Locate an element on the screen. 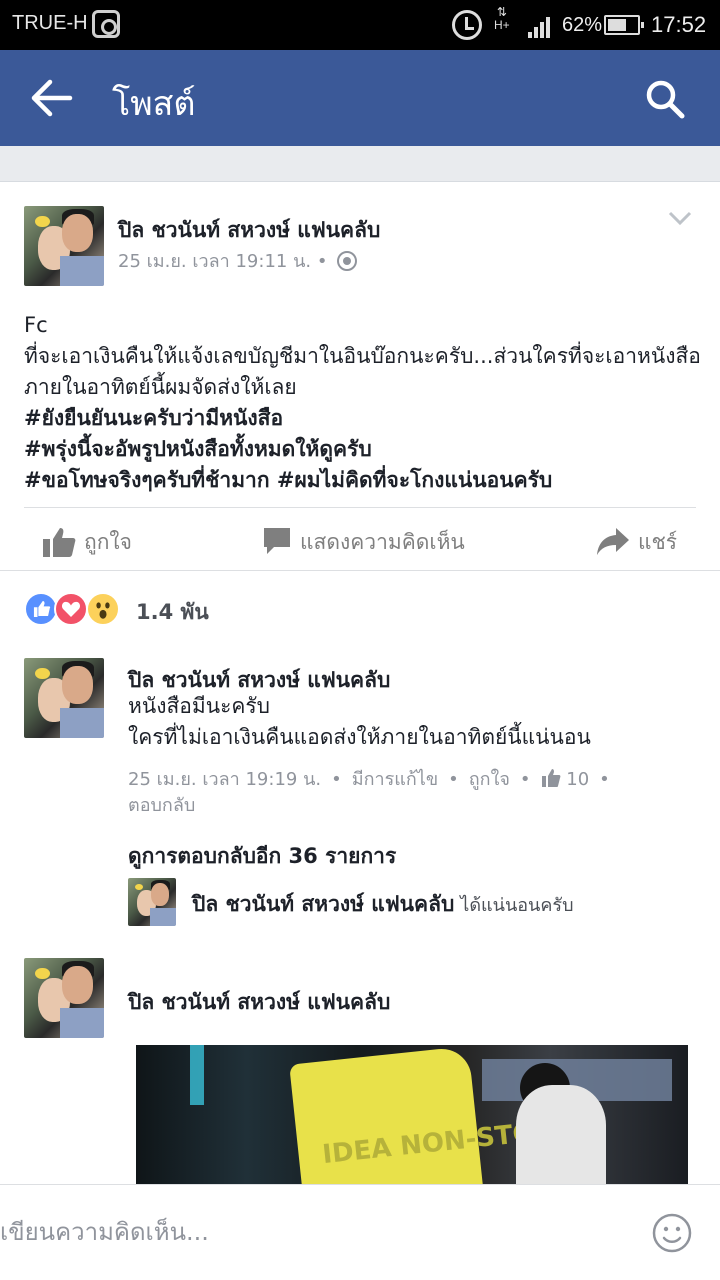 Image resolution: width=720 pixels, height=1280 pixels. hashtag-line: #พรุ่งนี้จะอัพรูปหนังสือทั้งหมดให้ดูครับ is located at coordinates (364, 449).